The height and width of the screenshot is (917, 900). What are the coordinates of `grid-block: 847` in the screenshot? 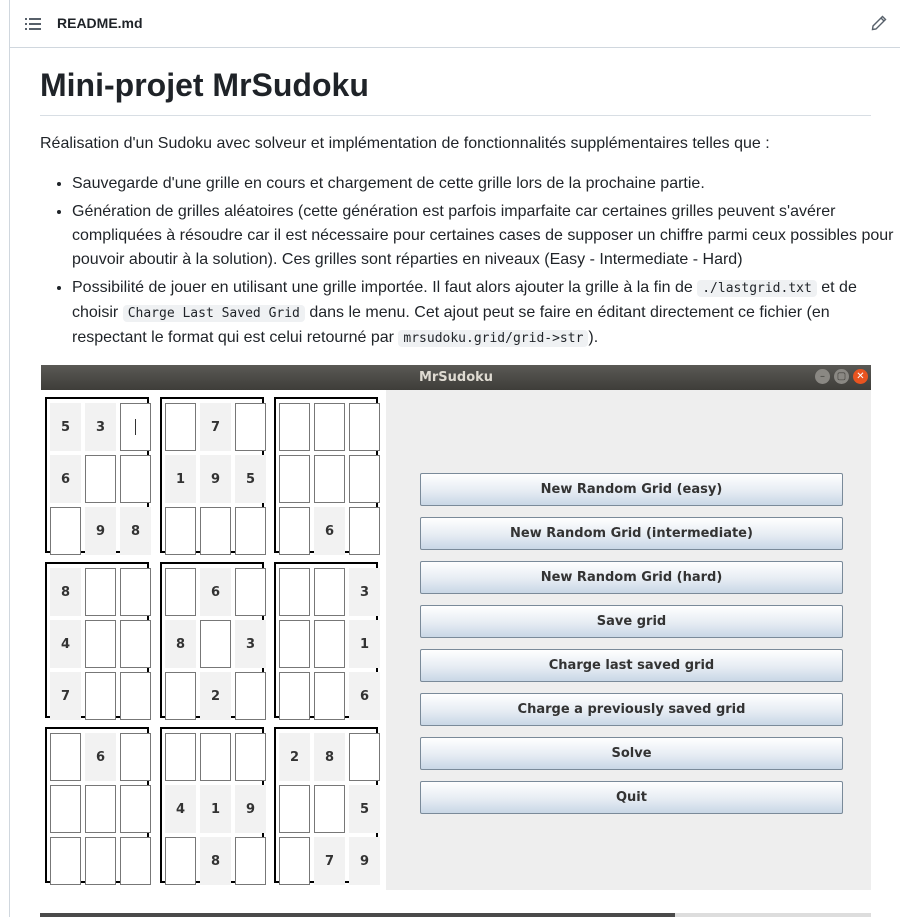 It's located at (98, 641).